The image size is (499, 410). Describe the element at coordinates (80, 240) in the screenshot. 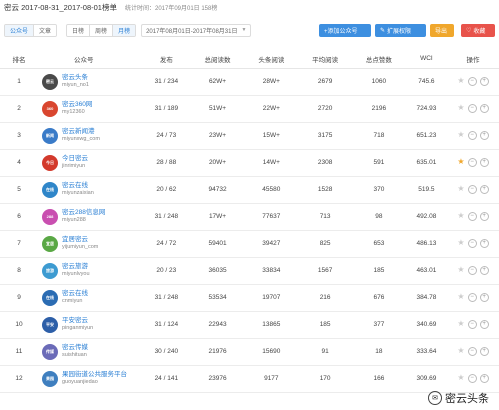

I see `account-name-link: 宜居密云` at that location.